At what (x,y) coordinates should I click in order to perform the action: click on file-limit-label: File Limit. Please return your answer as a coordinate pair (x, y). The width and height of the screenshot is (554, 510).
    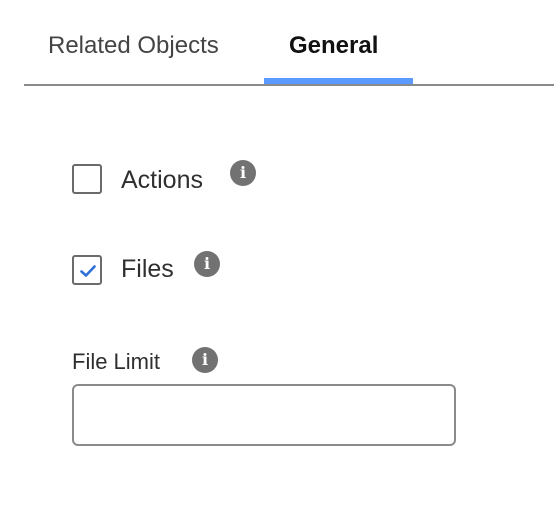
    Looking at the image, I should click on (116, 361).